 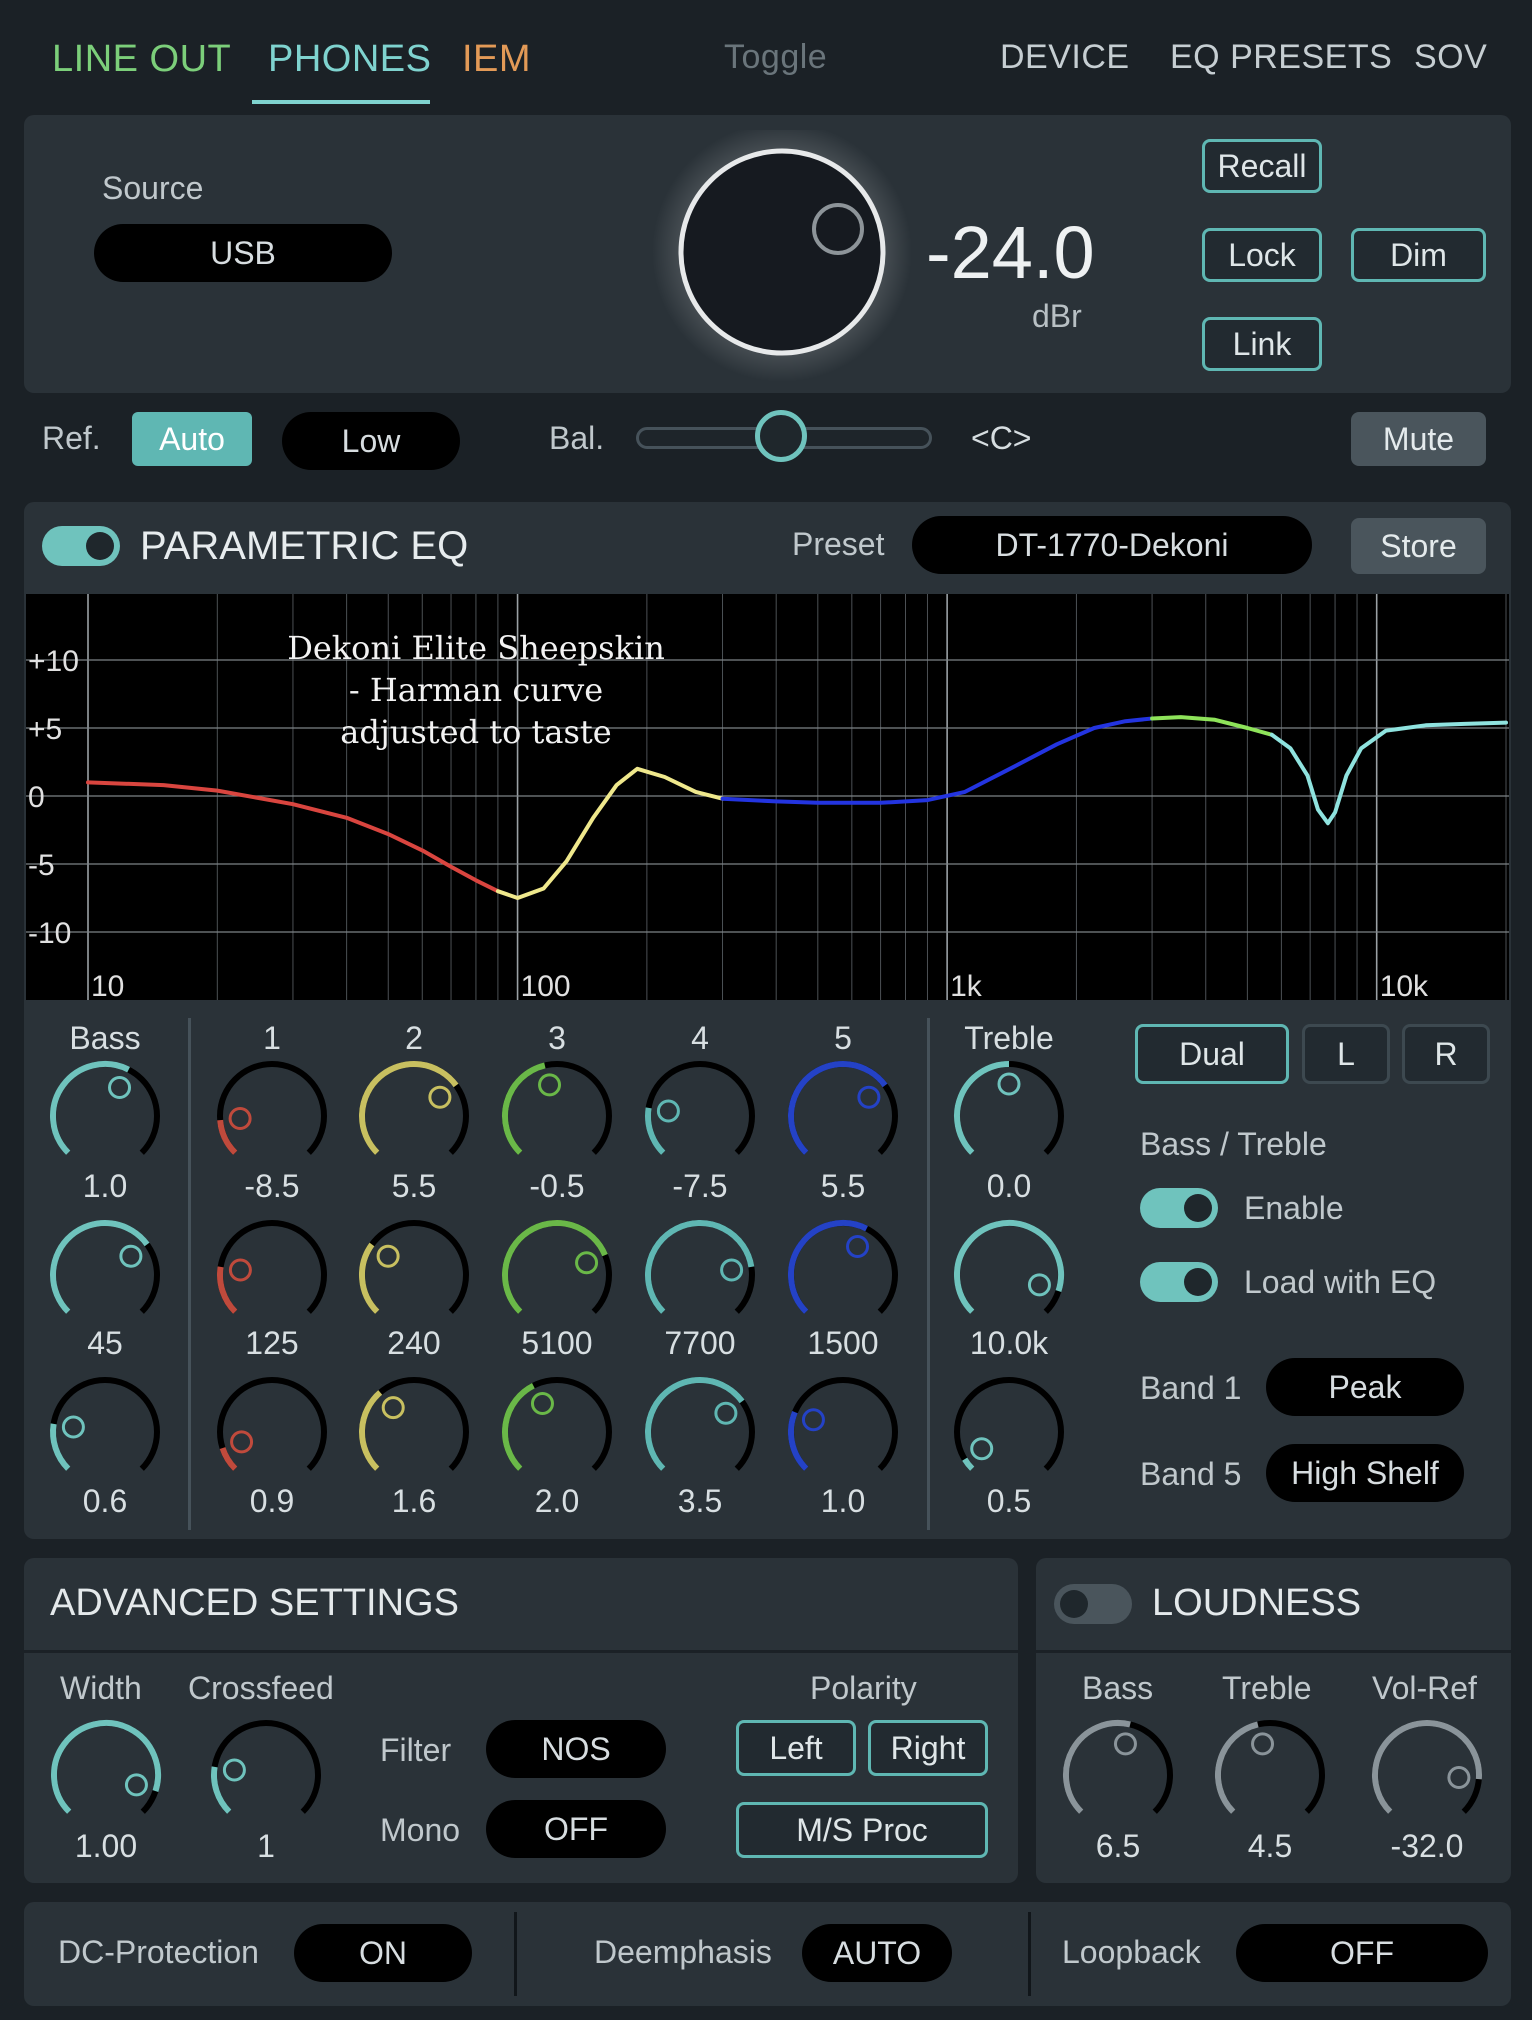 What do you see at coordinates (243, 253) in the screenshot?
I see `source-select: USB` at bounding box center [243, 253].